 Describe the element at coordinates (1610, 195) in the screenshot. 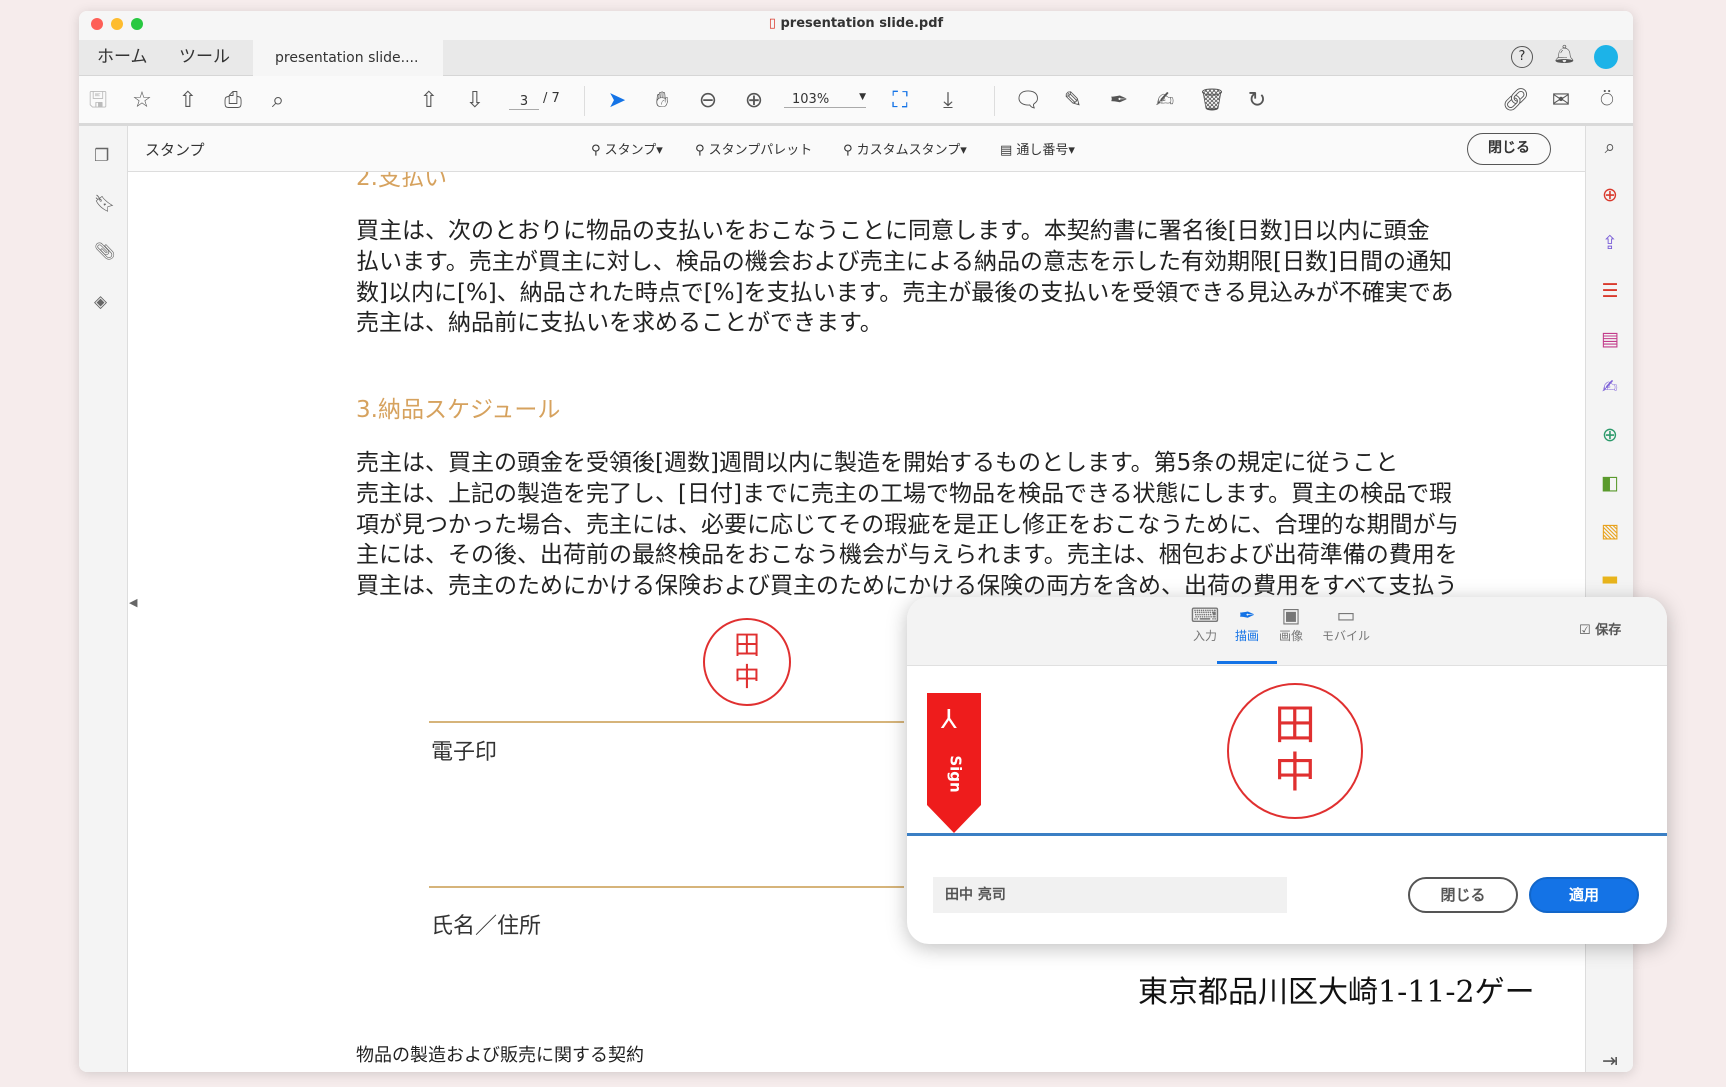

I see `create-pdf-icon: ⊕` at that location.